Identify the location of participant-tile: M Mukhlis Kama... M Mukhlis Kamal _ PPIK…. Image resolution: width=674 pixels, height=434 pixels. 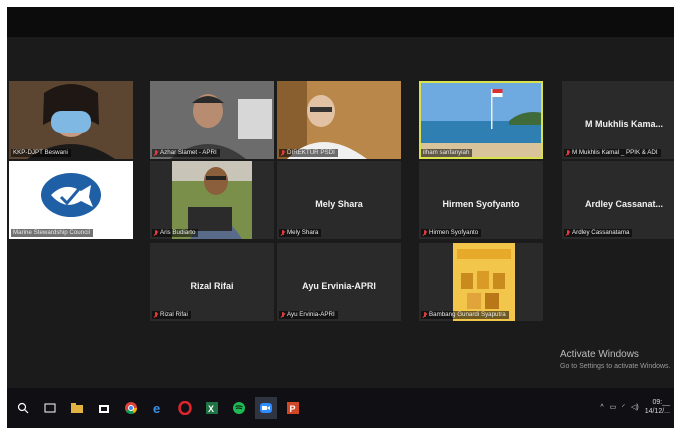
(618, 120).